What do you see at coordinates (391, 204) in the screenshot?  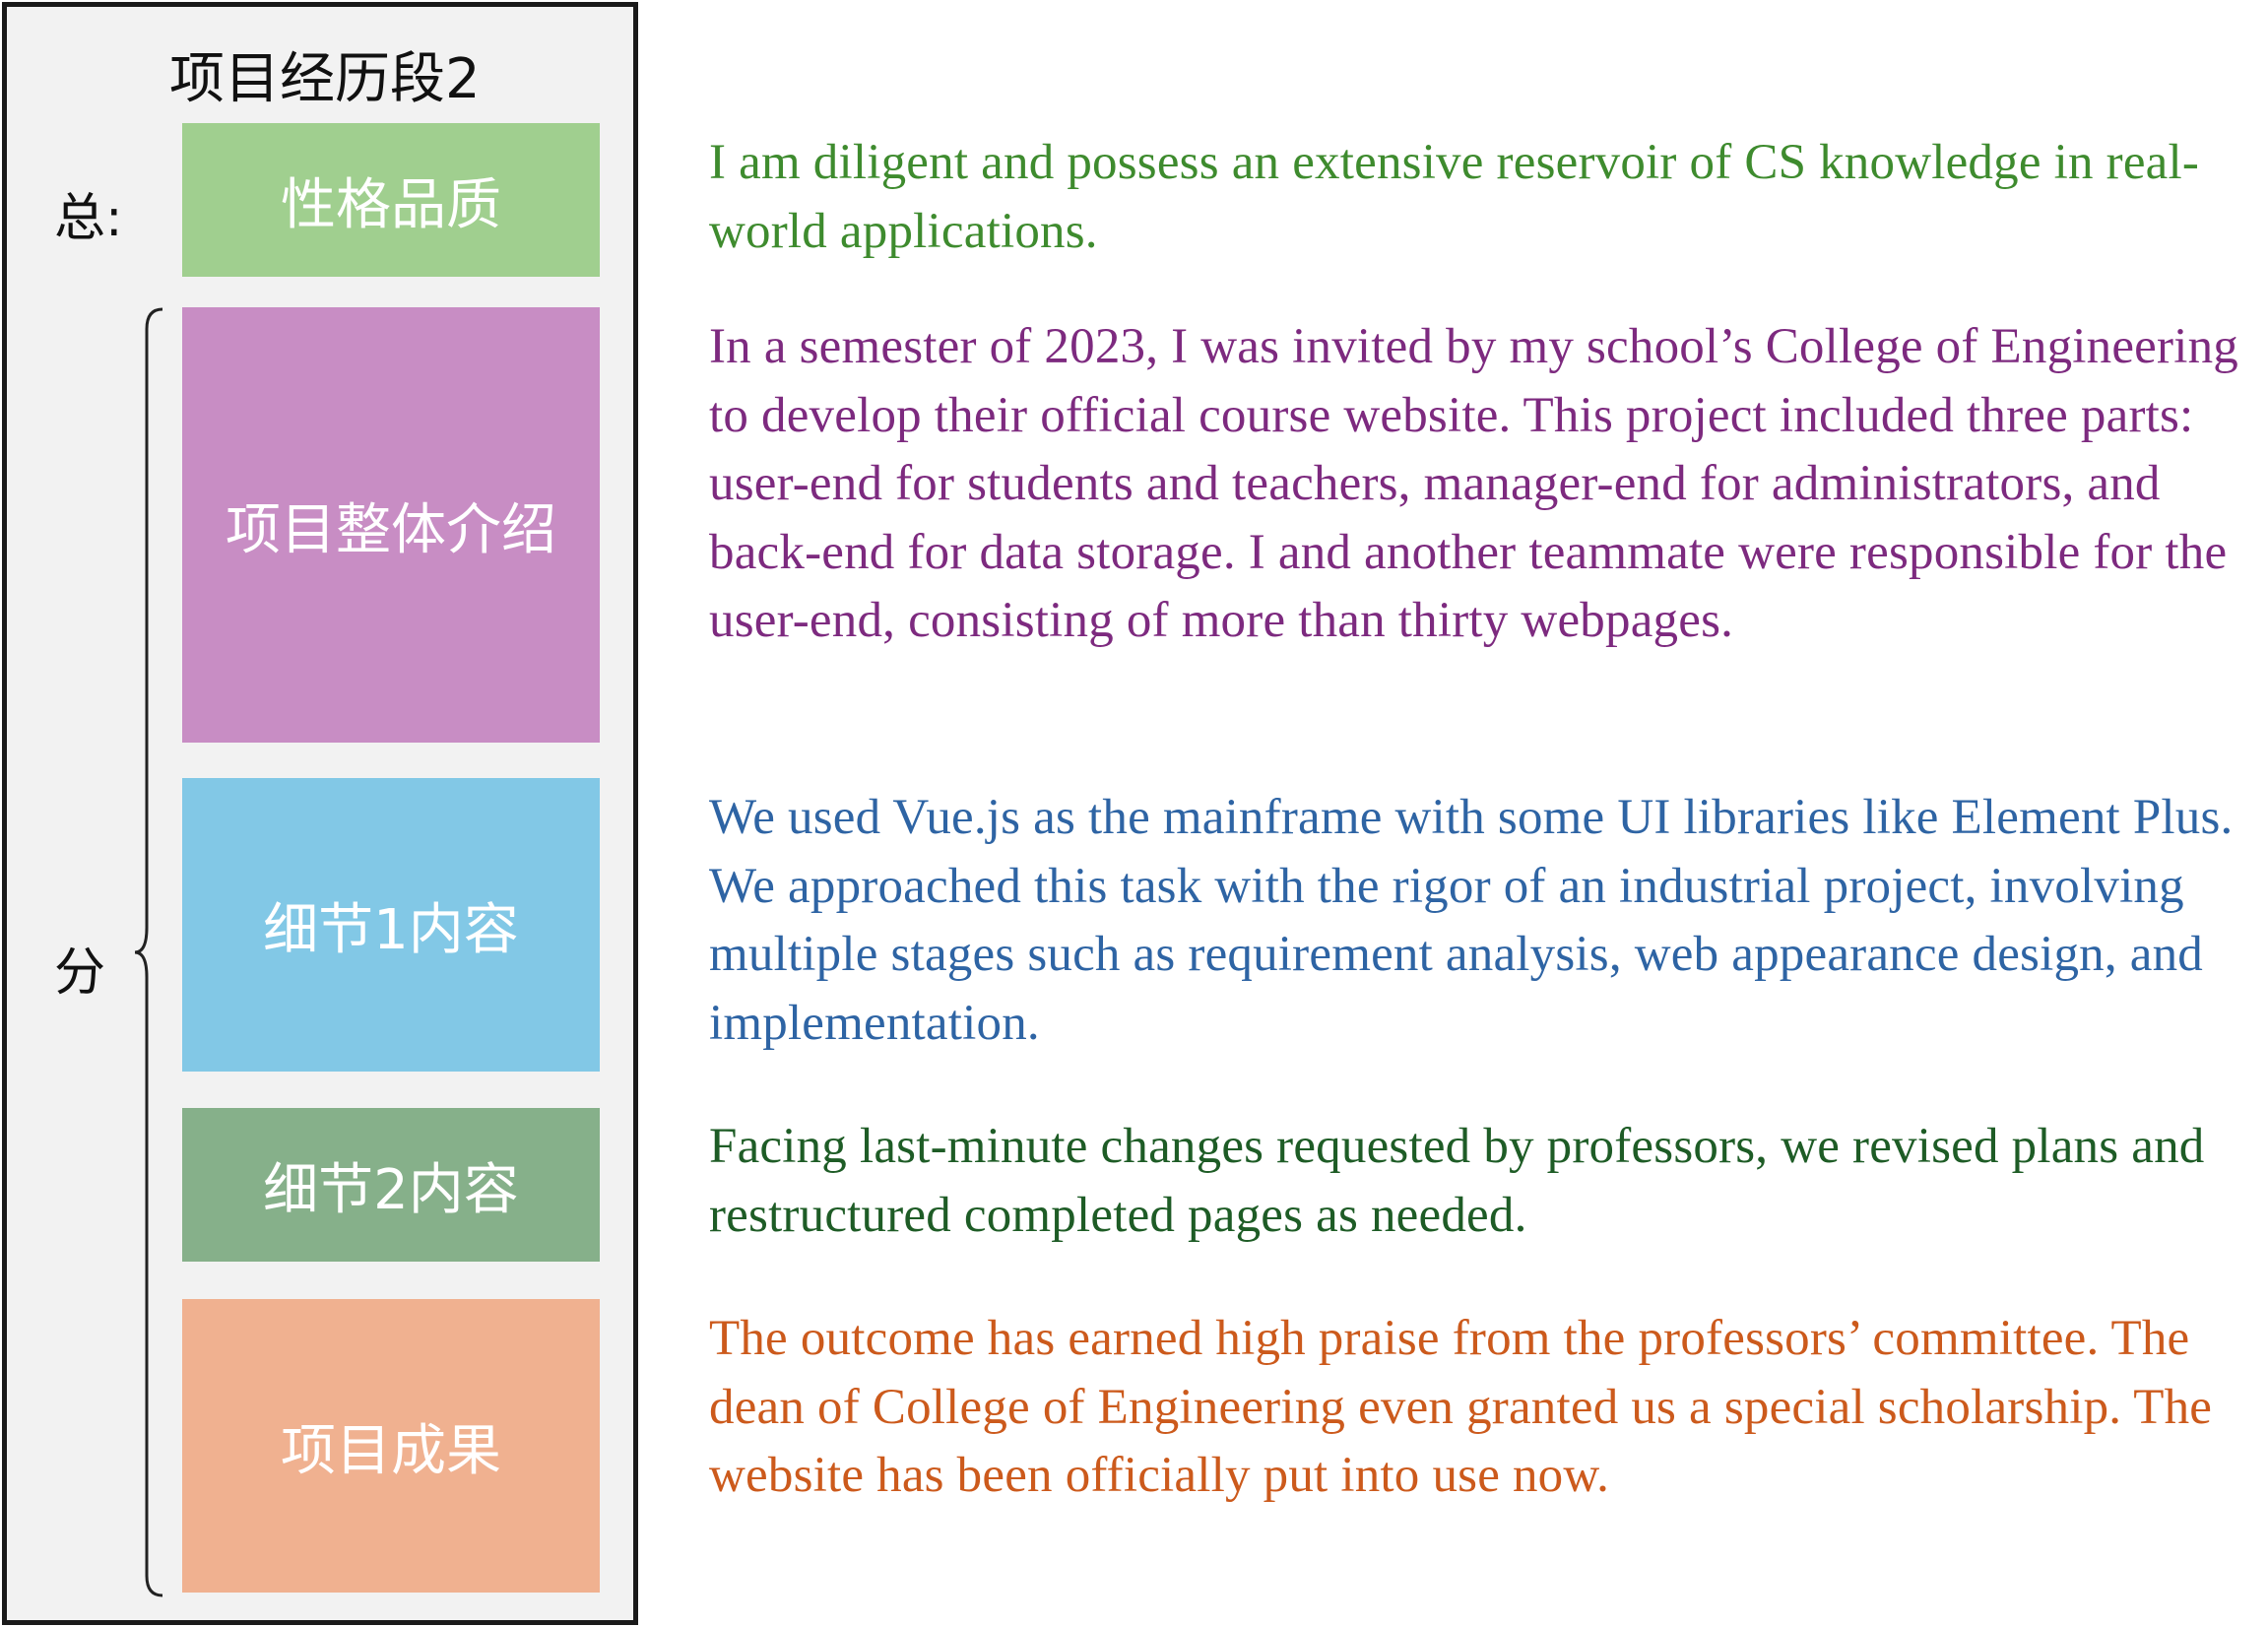 I see `block-label: 性格品质` at bounding box center [391, 204].